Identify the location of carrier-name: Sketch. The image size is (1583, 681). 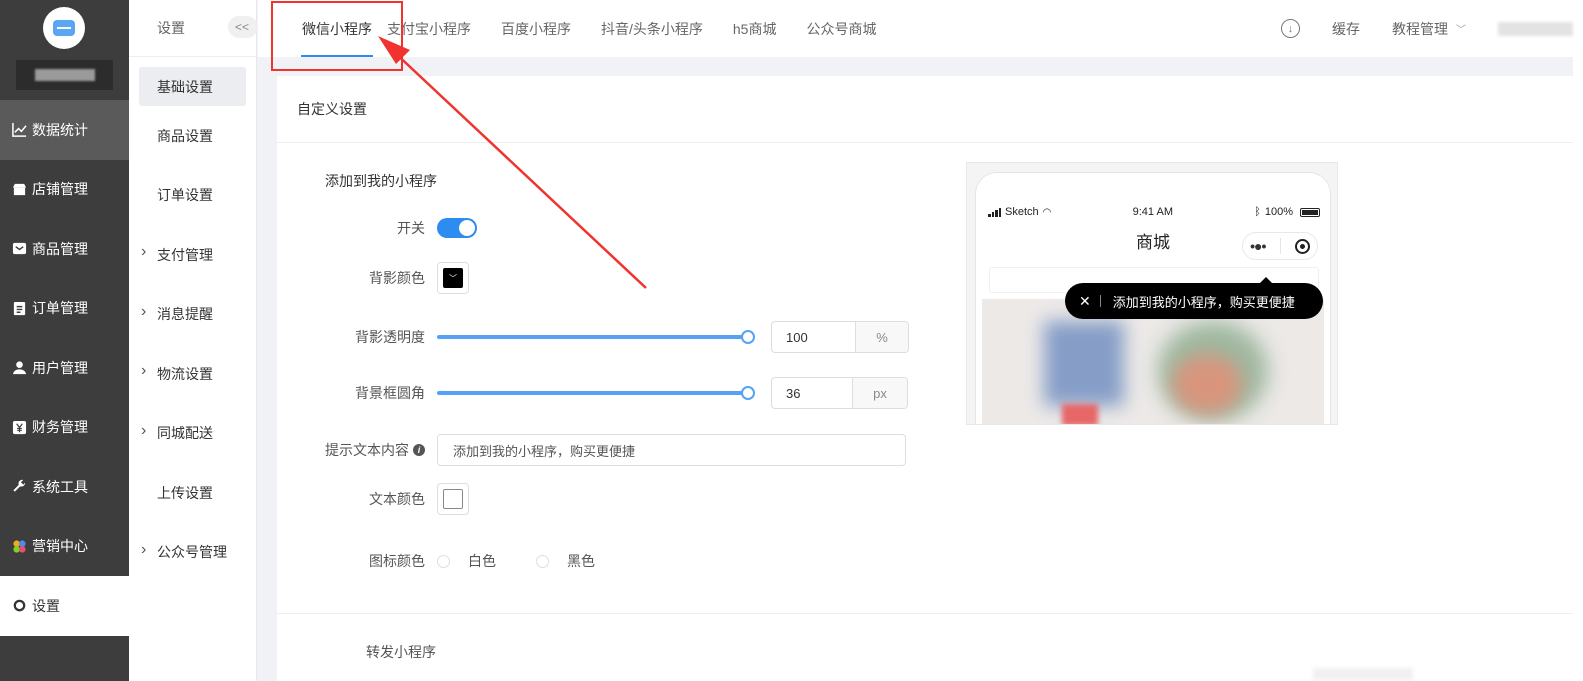
(1022, 212).